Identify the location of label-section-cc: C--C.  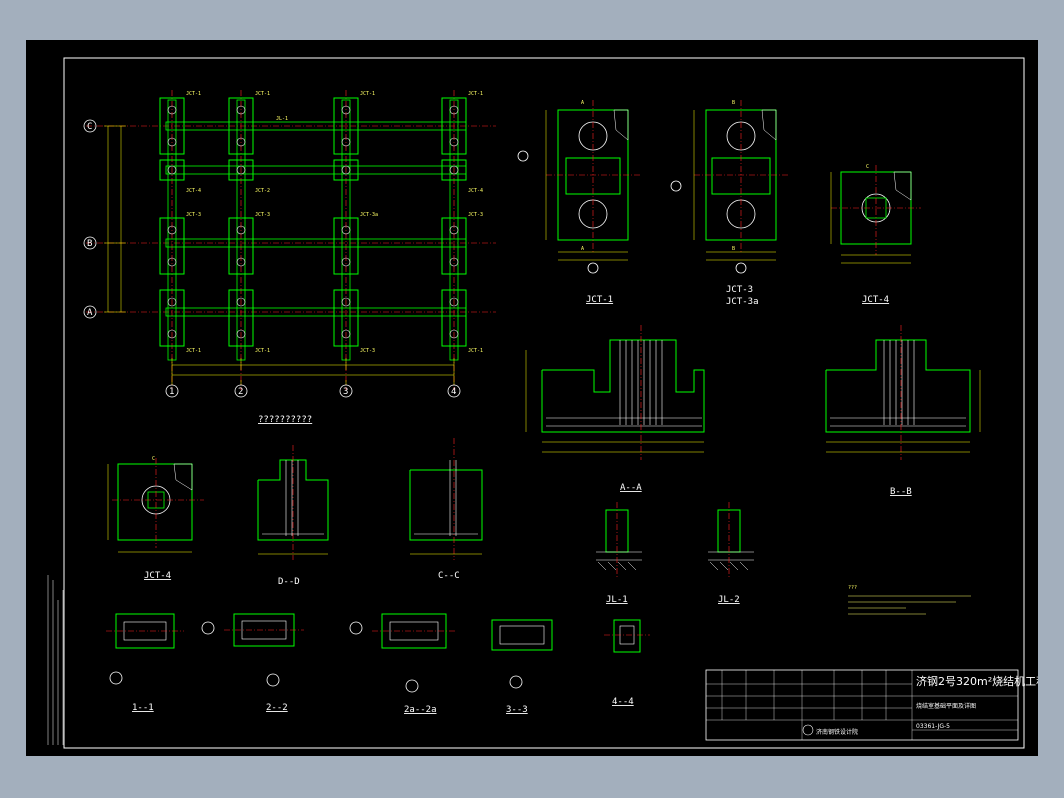
(449, 576).